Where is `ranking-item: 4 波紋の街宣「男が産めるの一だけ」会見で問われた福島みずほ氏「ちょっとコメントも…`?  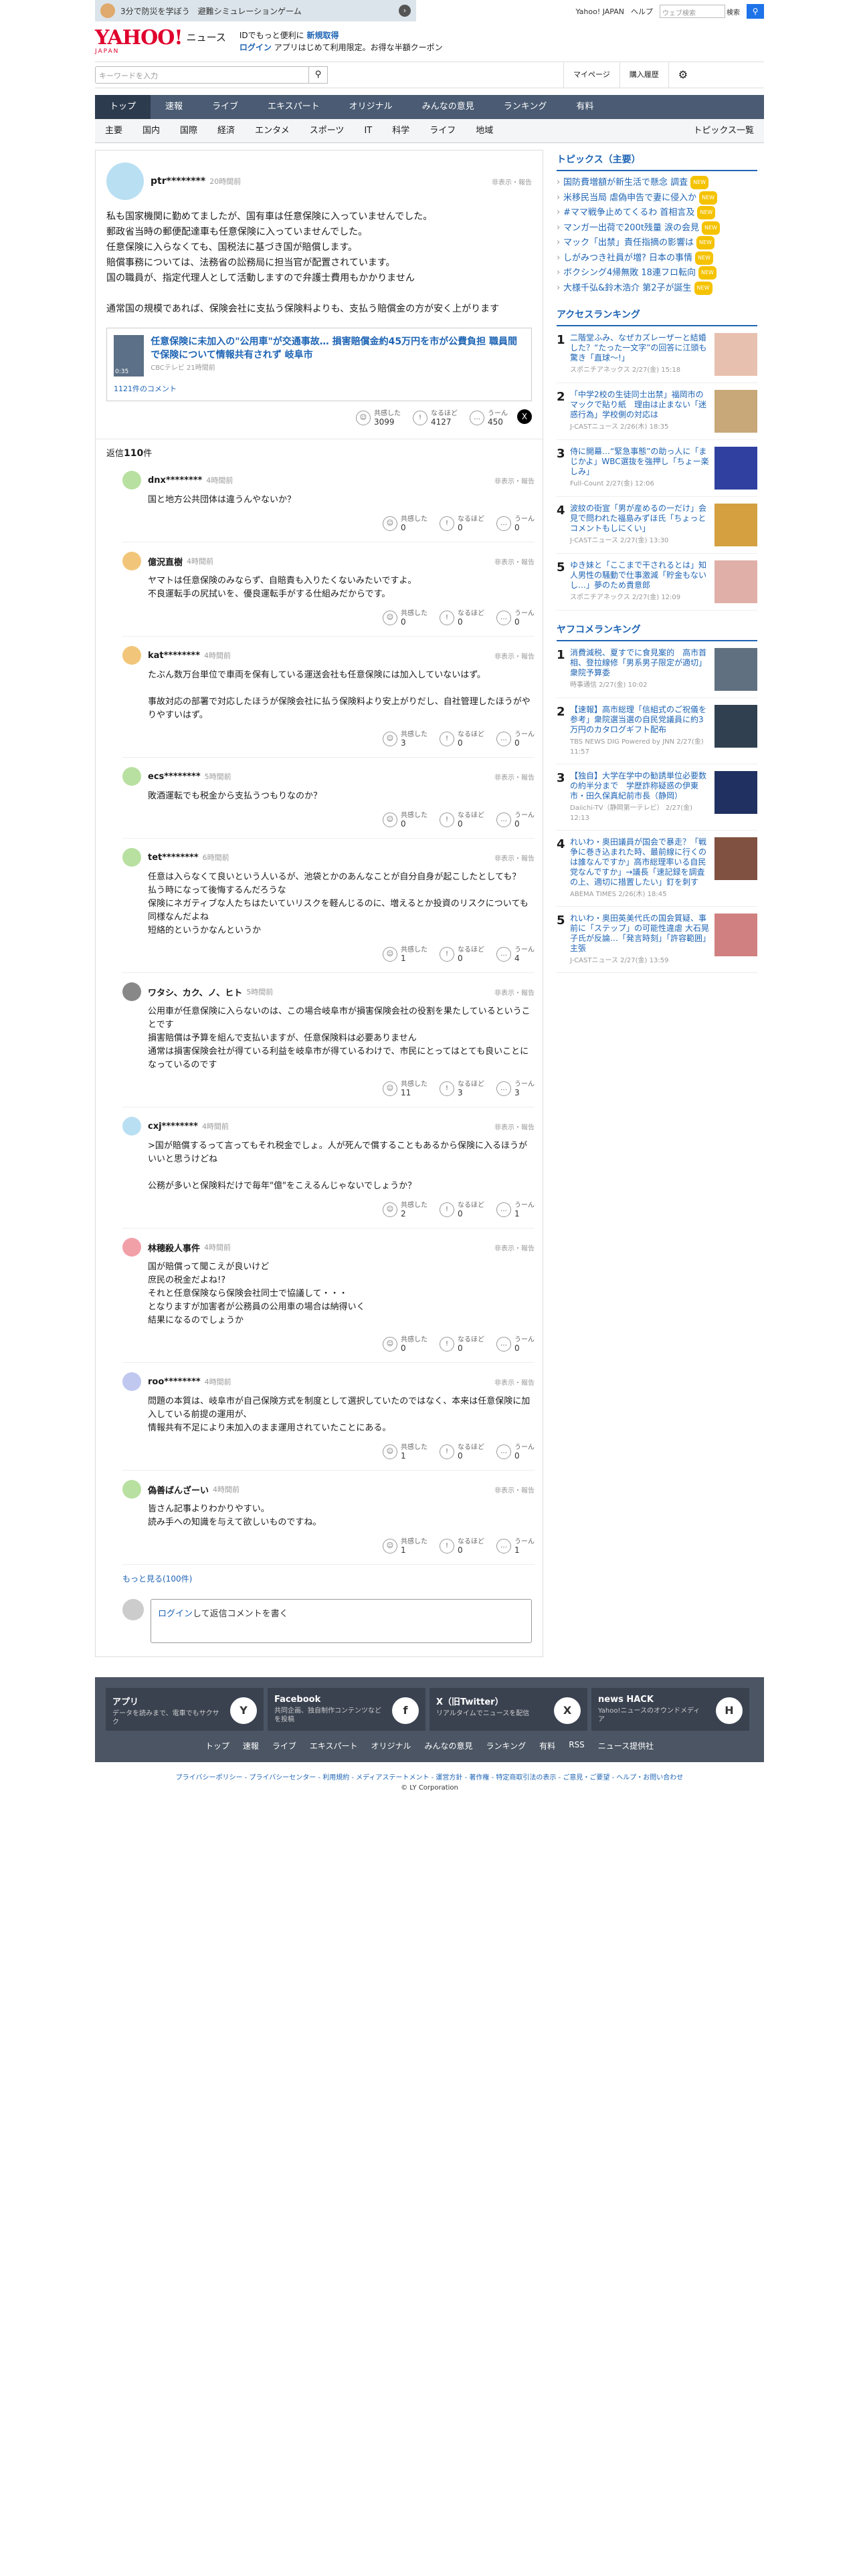 ranking-item: 4 波紋の街宣「男が産めるの一だけ」会見で問われた福島みずほ氏「ちょっとコメントも… is located at coordinates (657, 525).